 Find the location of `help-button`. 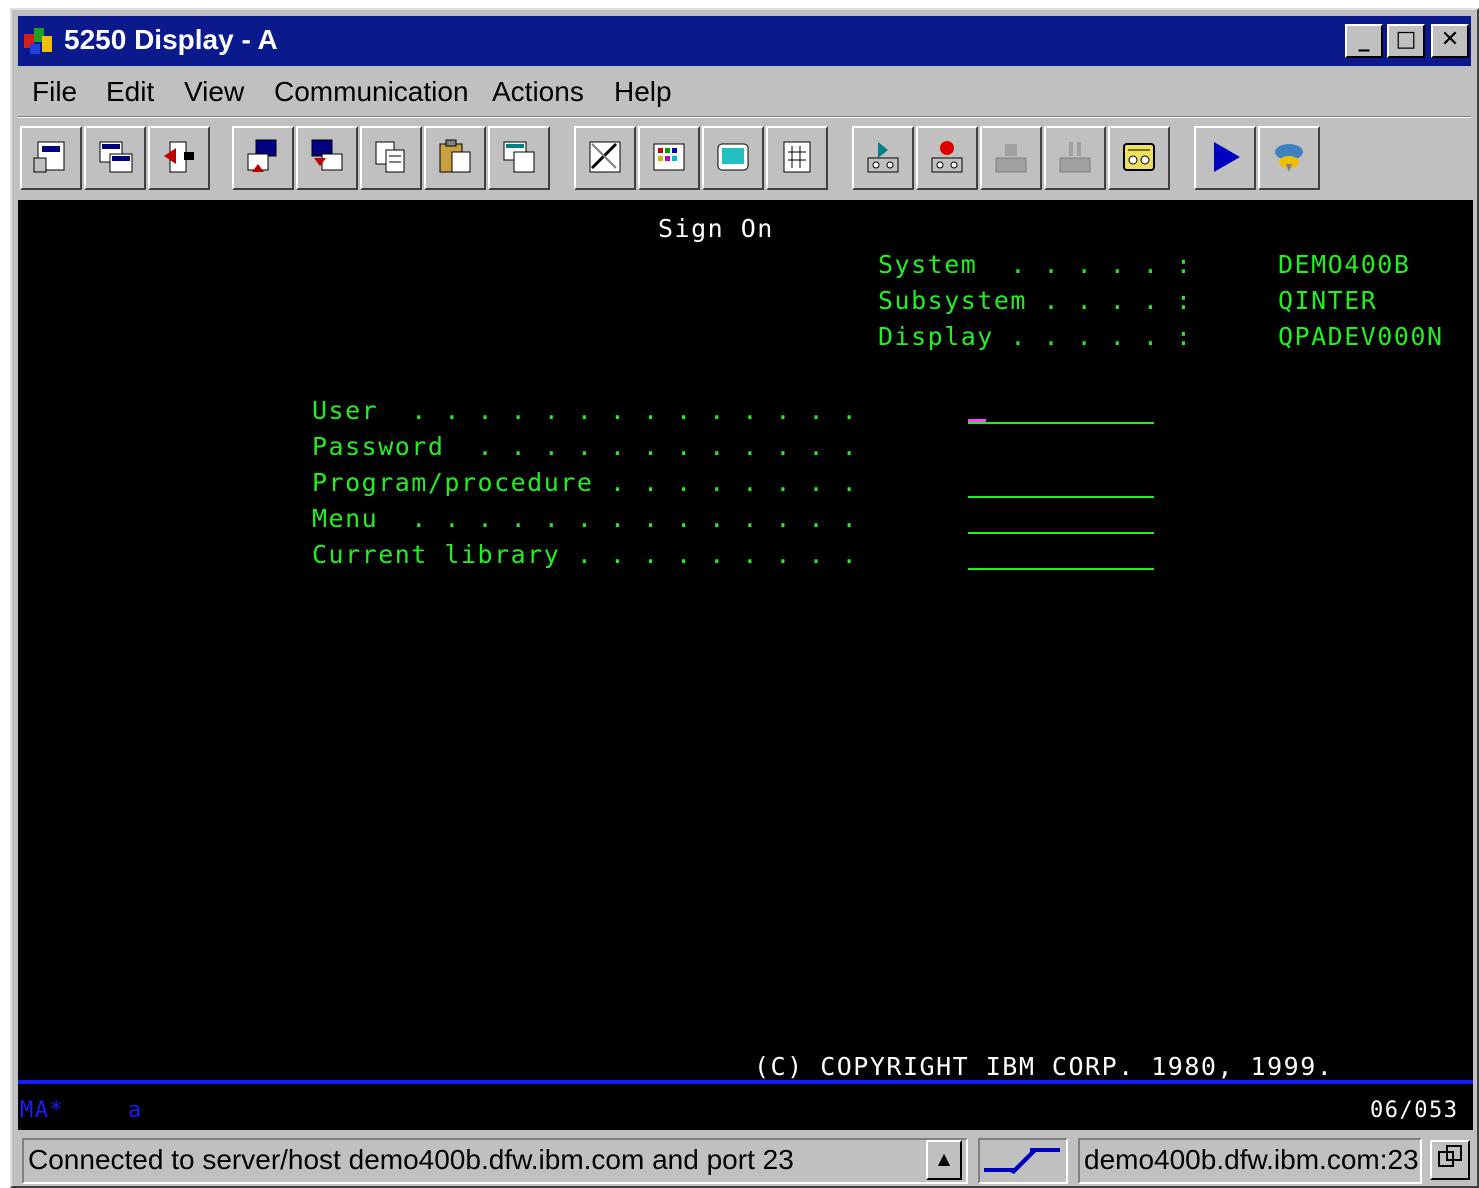

help-button is located at coordinates (1289, 158).